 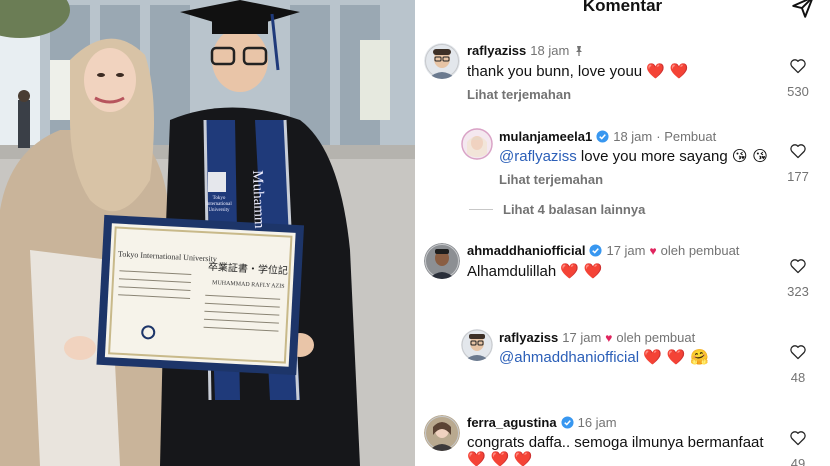 What do you see at coordinates (526, 250) in the screenshot?
I see `comment-username: ahmaddhaniofficial` at bounding box center [526, 250].